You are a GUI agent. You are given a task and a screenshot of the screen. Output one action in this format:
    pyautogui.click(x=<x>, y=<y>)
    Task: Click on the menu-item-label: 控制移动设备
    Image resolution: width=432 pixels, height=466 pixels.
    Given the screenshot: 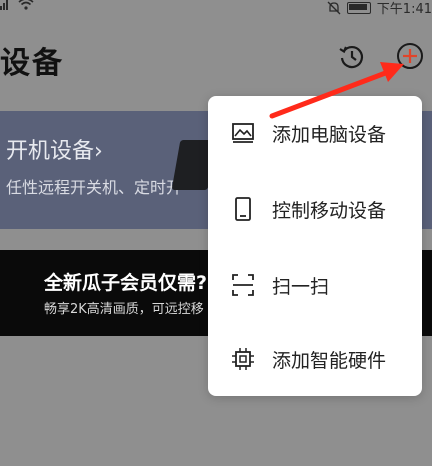 What is the action you would take?
    pyautogui.click(x=329, y=210)
    